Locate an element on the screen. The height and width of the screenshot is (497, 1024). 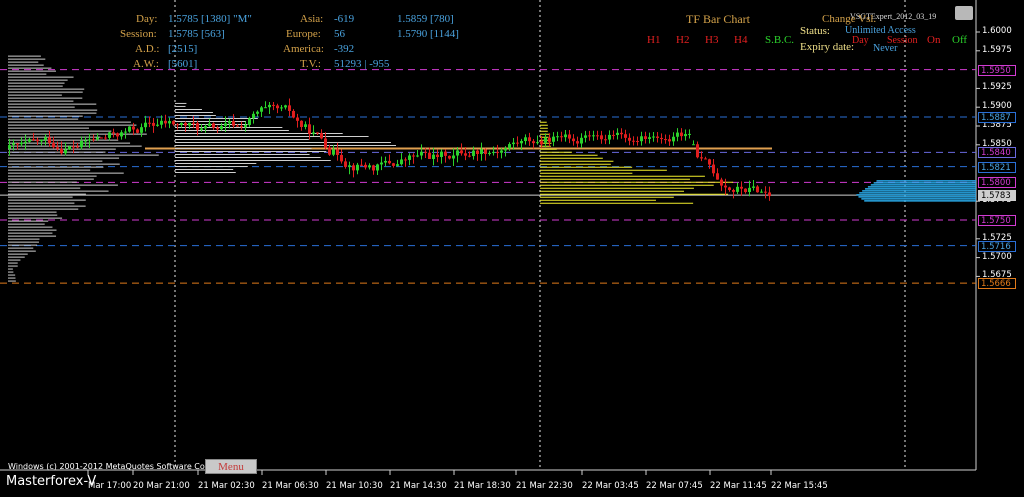
price-axis-label: 1.5975 is located at coordinates (997, 49).